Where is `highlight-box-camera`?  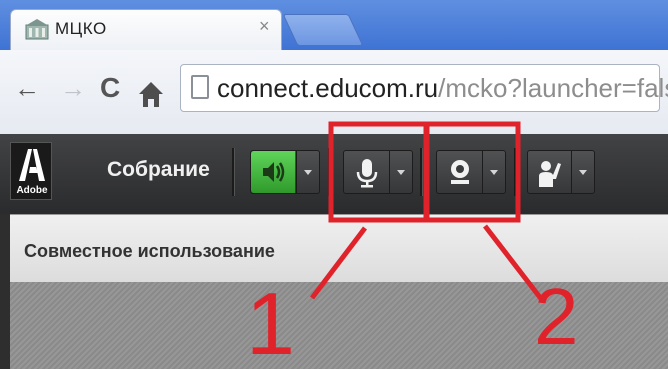 highlight-box-camera is located at coordinates (472, 172).